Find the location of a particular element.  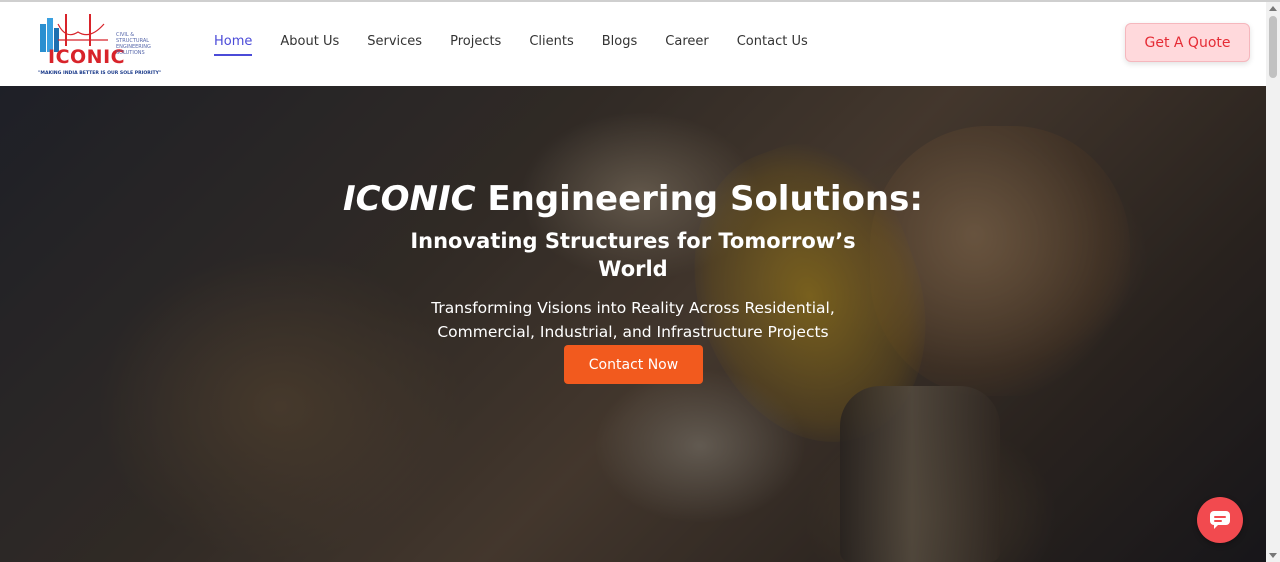

get-a-quote-button: Get A Quote is located at coordinates (1187, 42).